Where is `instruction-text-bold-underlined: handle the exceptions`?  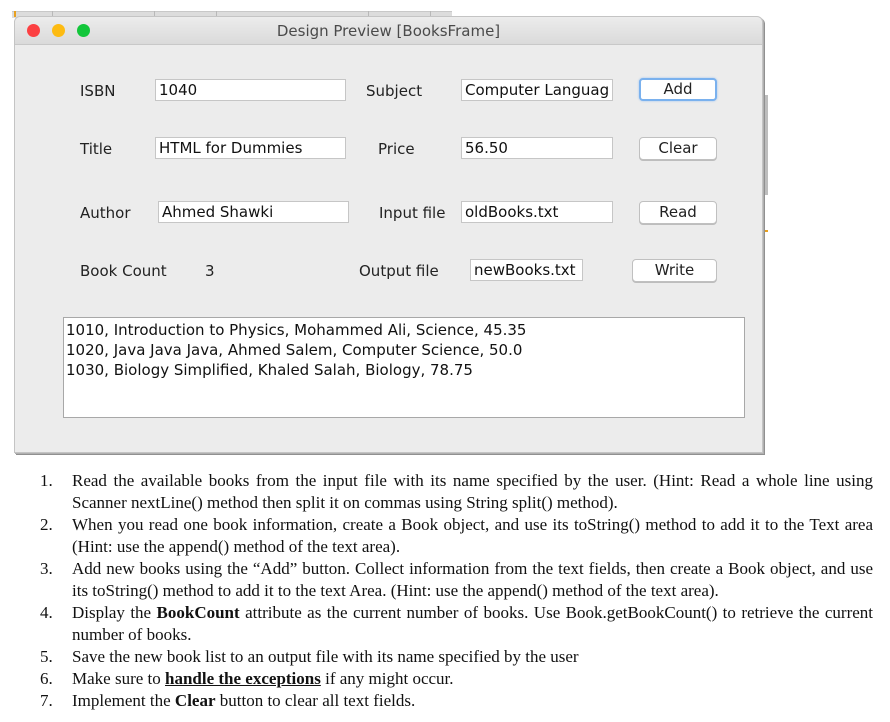
instruction-text-bold-underlined: handle the exceptions is located at coordinates (243, 678).